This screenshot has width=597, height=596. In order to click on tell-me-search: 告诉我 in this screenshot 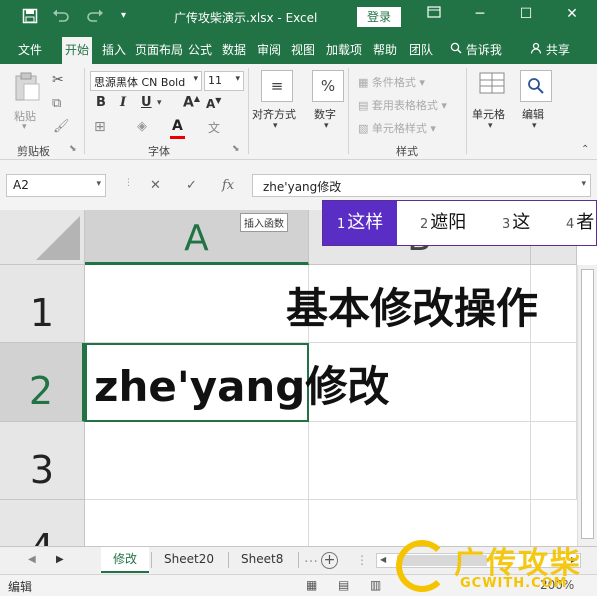, I will do `click(476, 49)`.